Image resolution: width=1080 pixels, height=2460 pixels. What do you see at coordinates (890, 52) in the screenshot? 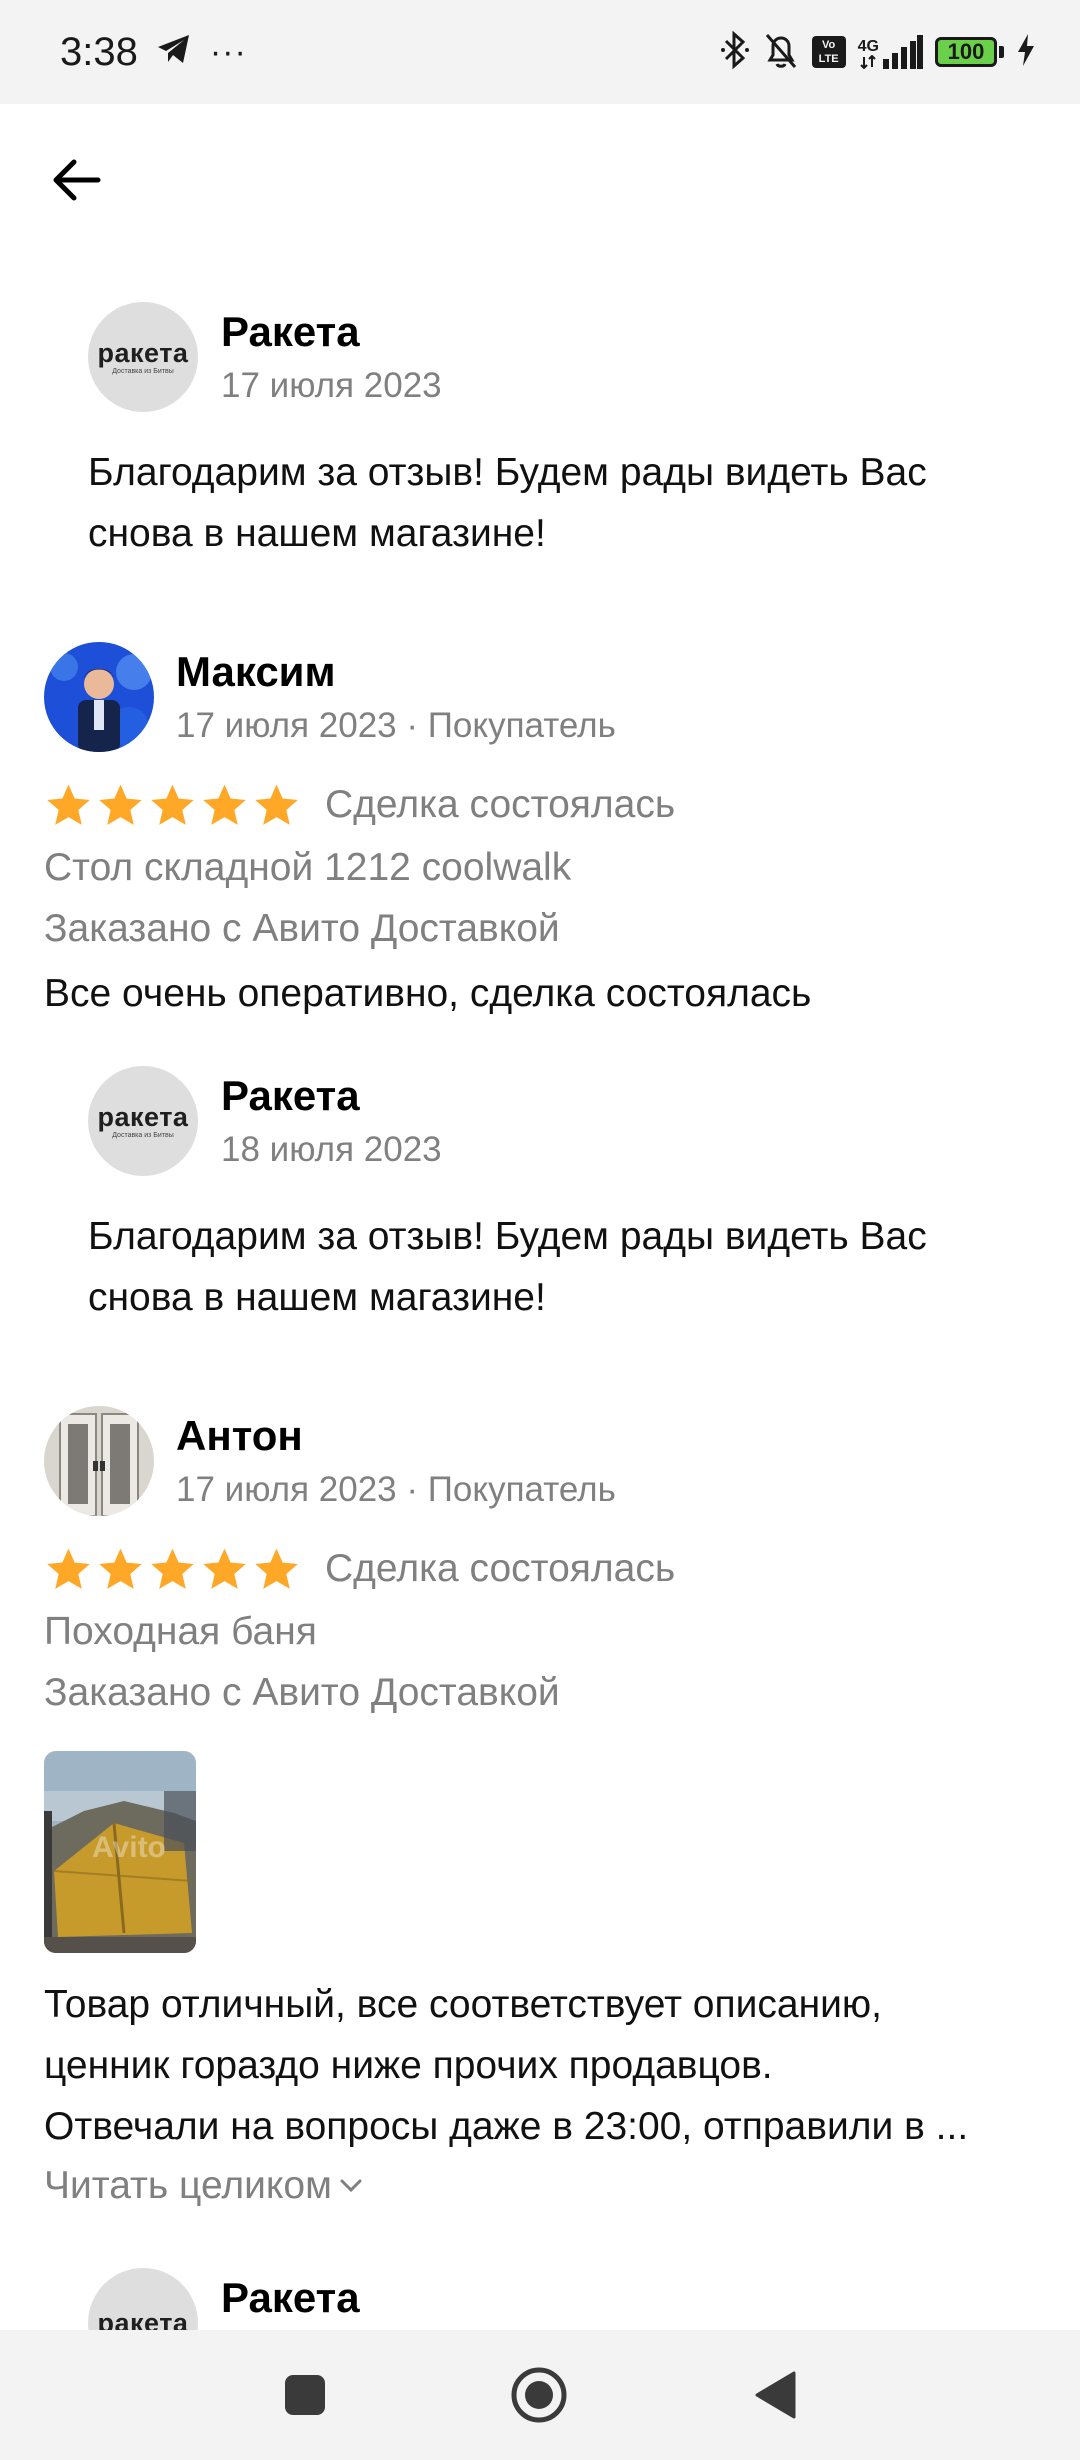
I see `signal-icon: 4G` at bounding box center [890, 52].